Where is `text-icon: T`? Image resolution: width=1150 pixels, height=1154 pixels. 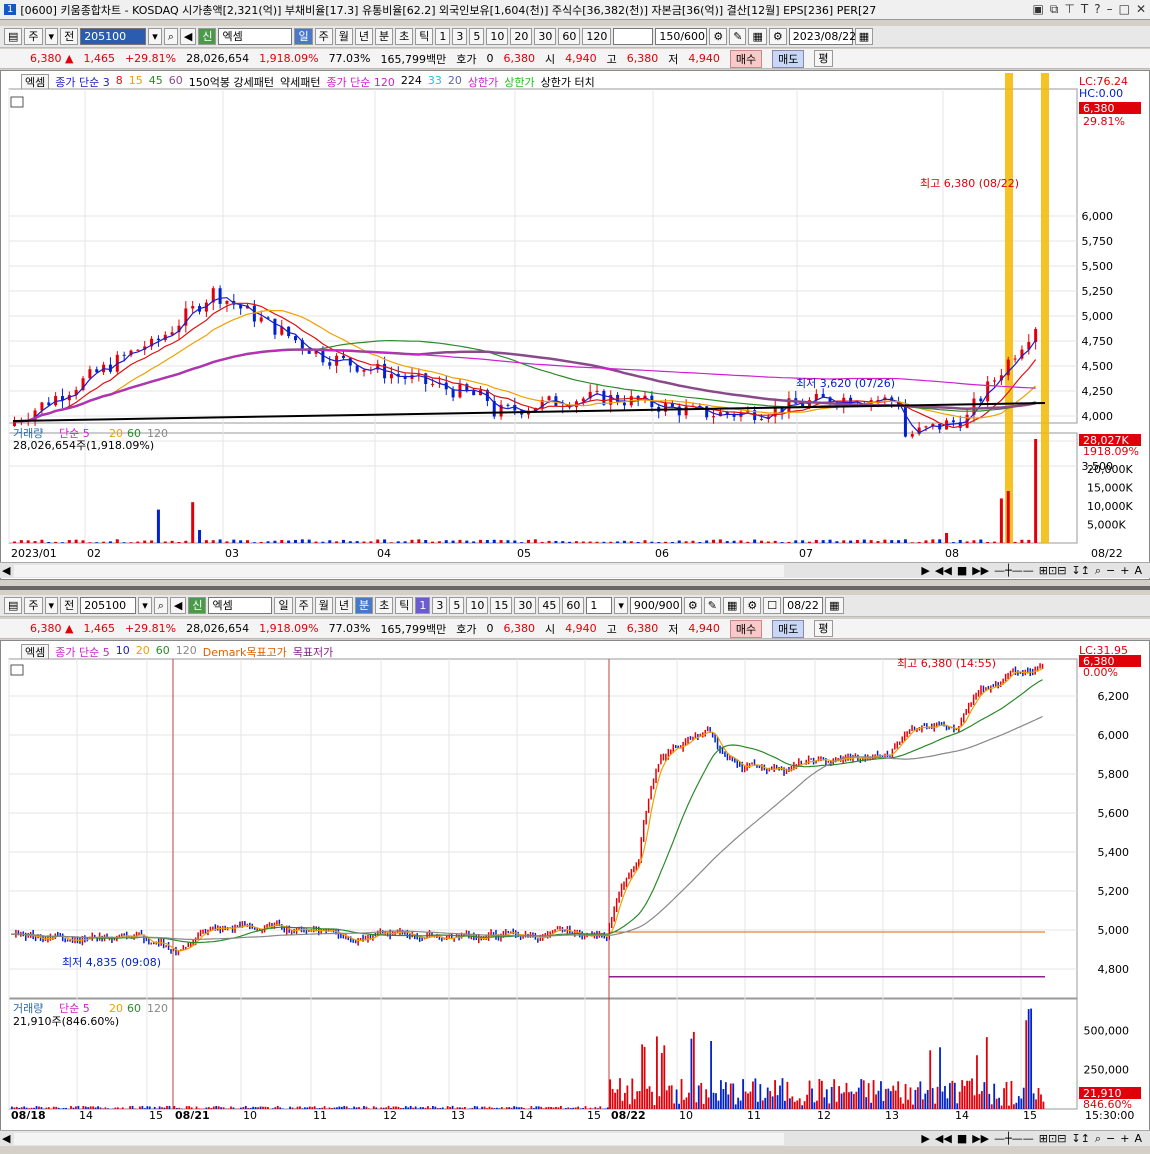 text-icon: T is located at coordinates (1084, 9).